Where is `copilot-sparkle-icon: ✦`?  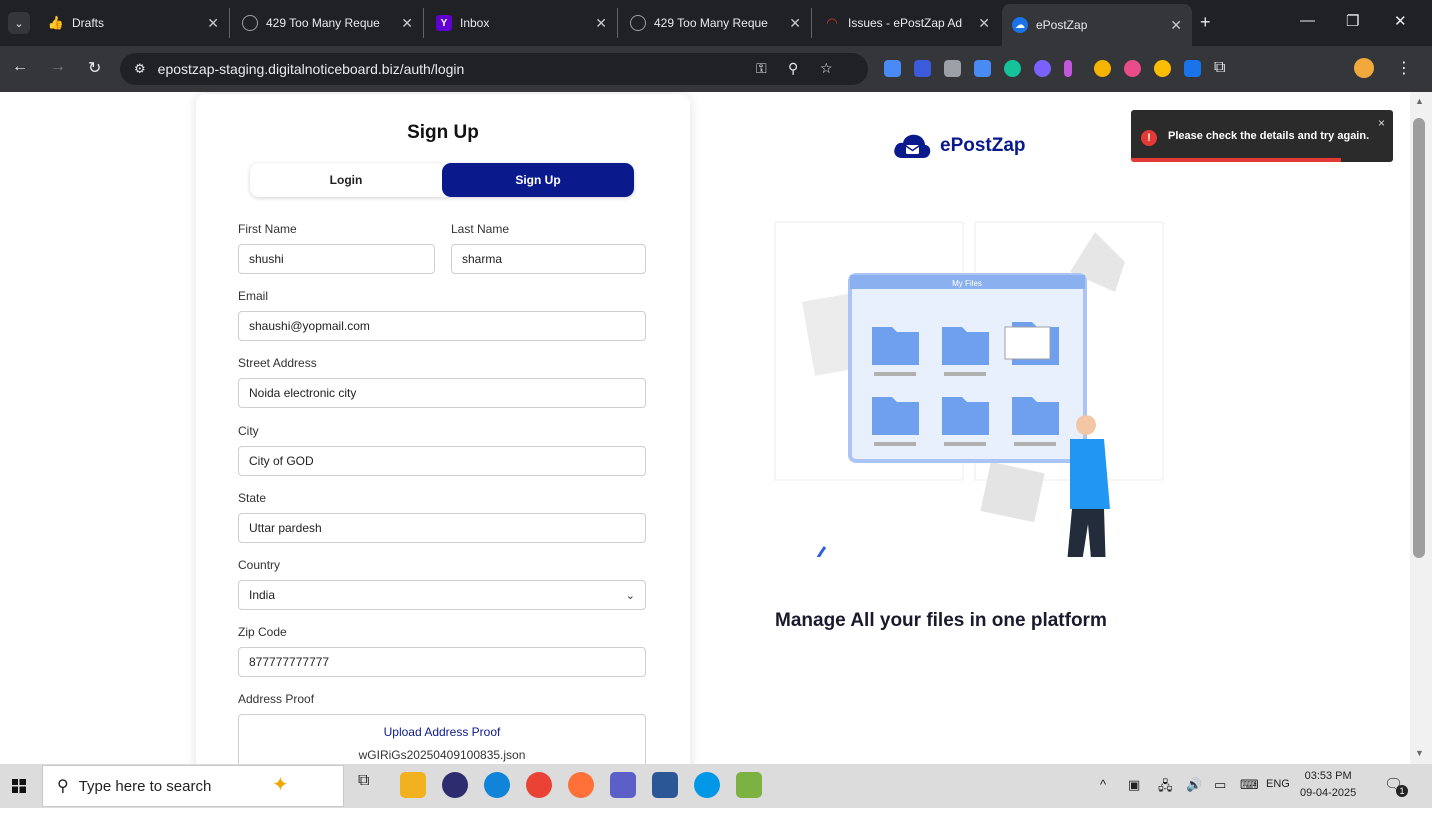
copilot-sparkle-icon: ✦ is located at coordinates (285, 785).